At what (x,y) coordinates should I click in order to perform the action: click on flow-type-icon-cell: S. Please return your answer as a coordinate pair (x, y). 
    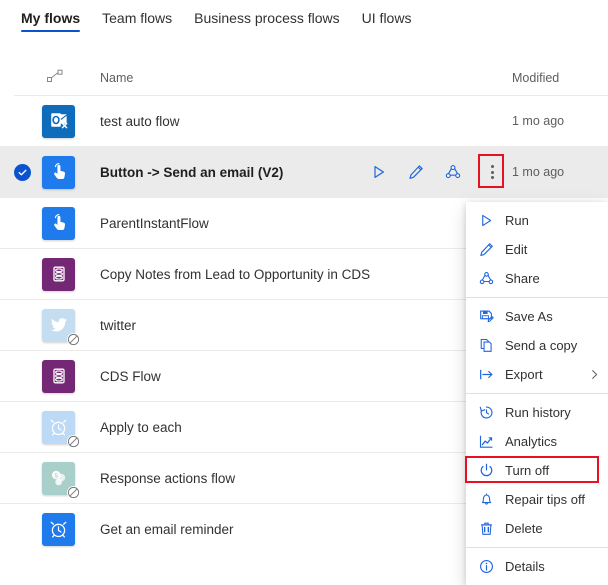
    Looking at the image, I should click on (64, 480).